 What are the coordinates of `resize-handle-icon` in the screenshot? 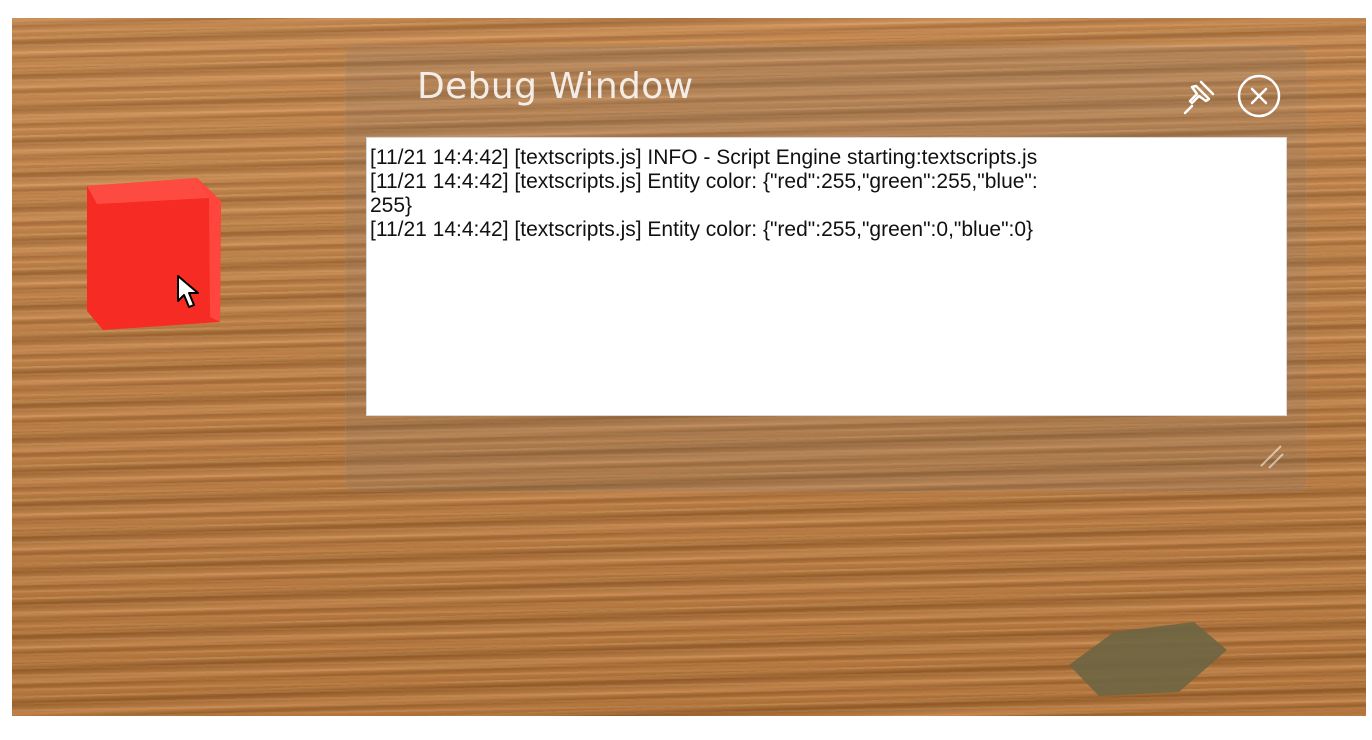 It's located at (1272, 457).